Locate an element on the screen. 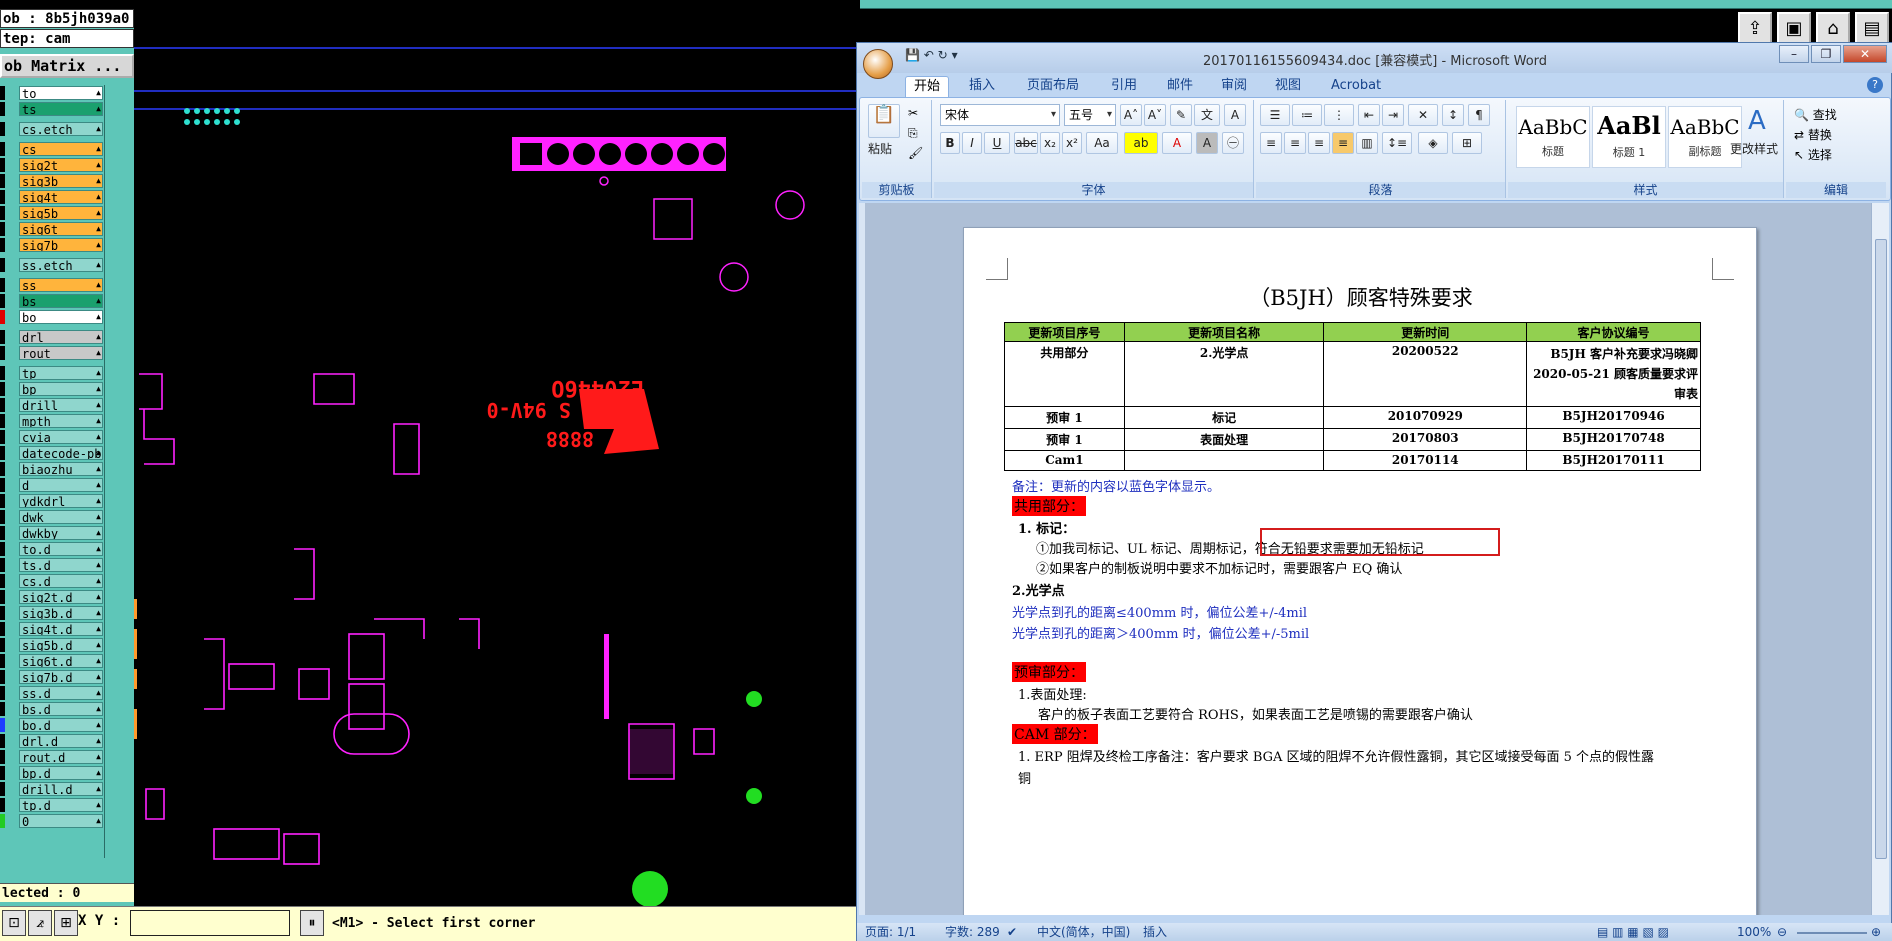  layer-name: cs is located at coordinates (61, 149).